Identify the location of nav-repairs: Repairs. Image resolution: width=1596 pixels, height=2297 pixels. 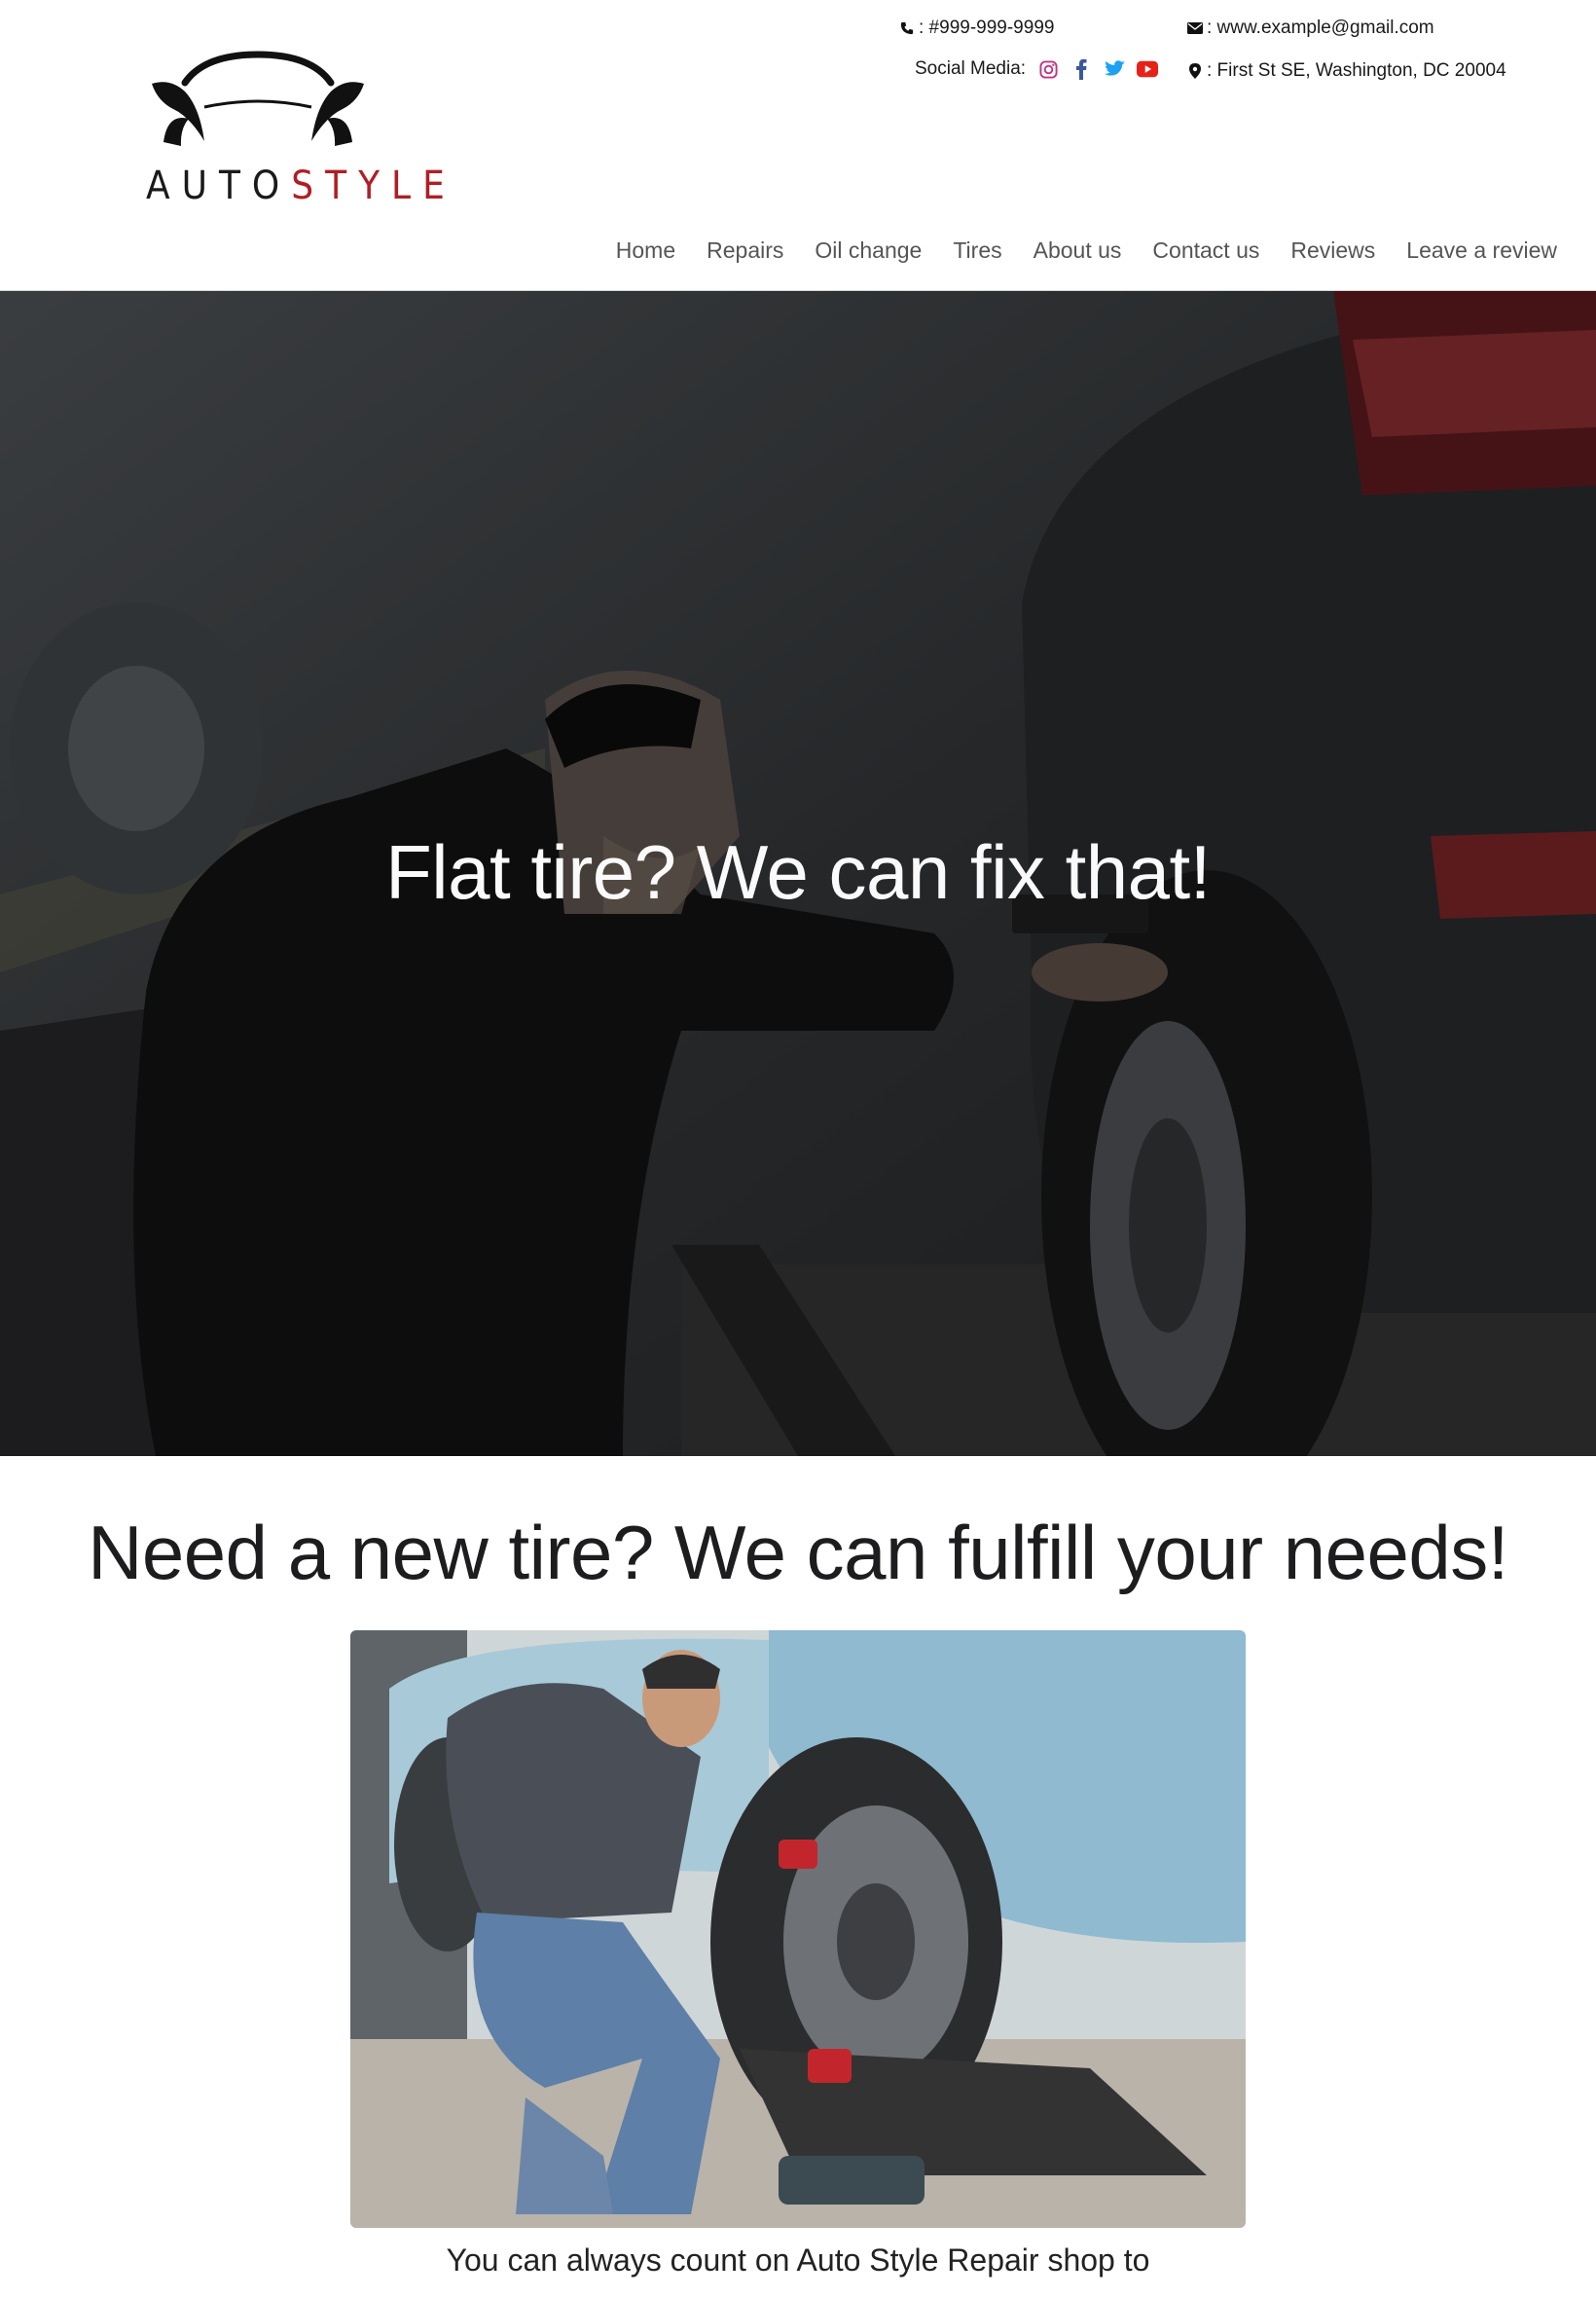
(745, 250).